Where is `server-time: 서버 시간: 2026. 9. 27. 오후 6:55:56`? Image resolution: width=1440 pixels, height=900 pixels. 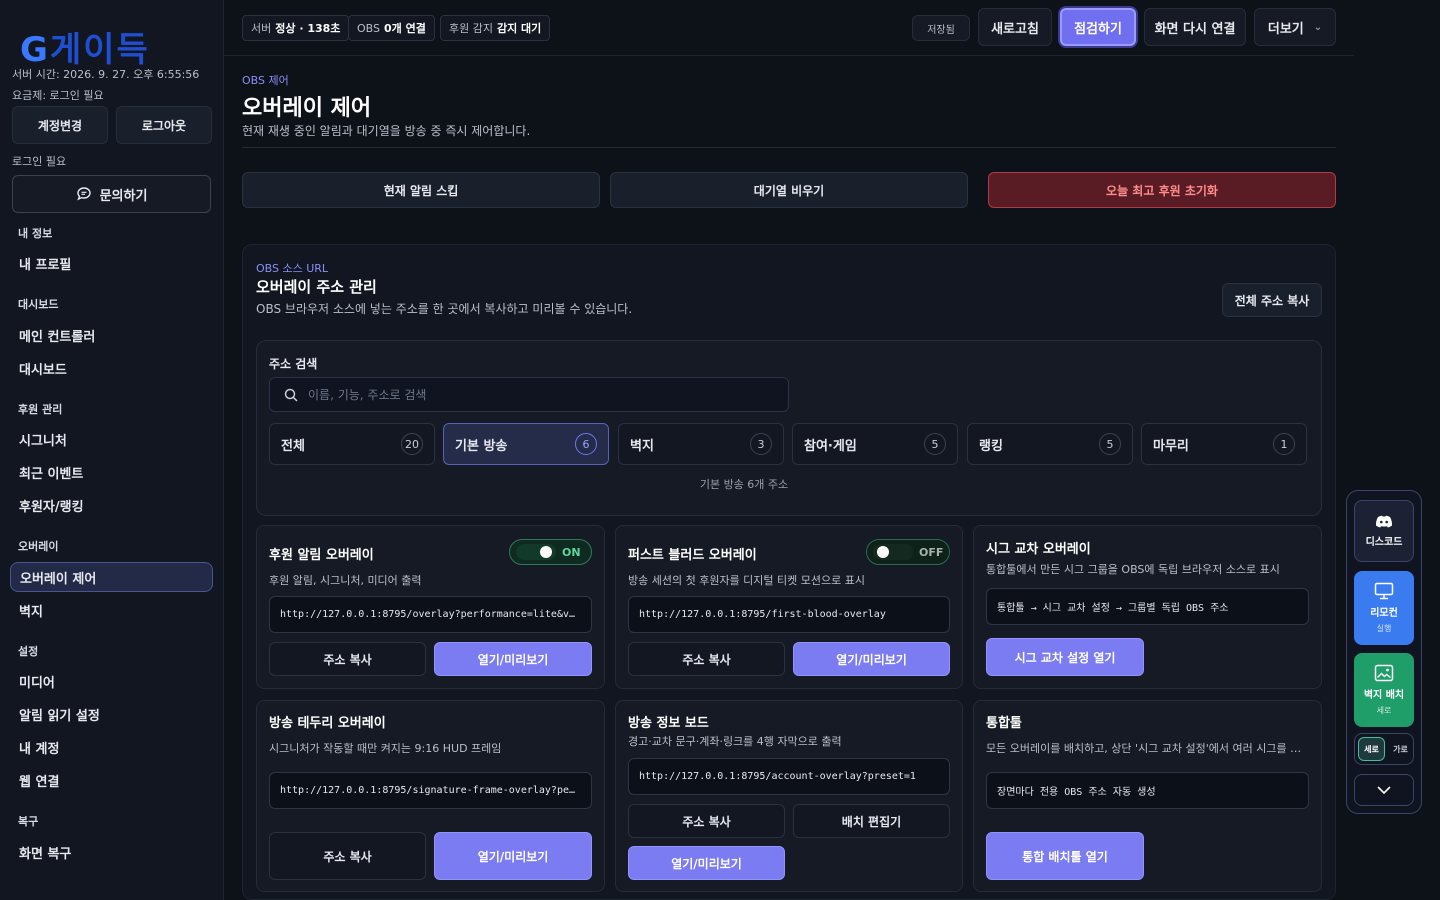 server-time: 서버 시간: 2026. 9. 27. 오후 6:55:56 is located at coordinates (106, 74).